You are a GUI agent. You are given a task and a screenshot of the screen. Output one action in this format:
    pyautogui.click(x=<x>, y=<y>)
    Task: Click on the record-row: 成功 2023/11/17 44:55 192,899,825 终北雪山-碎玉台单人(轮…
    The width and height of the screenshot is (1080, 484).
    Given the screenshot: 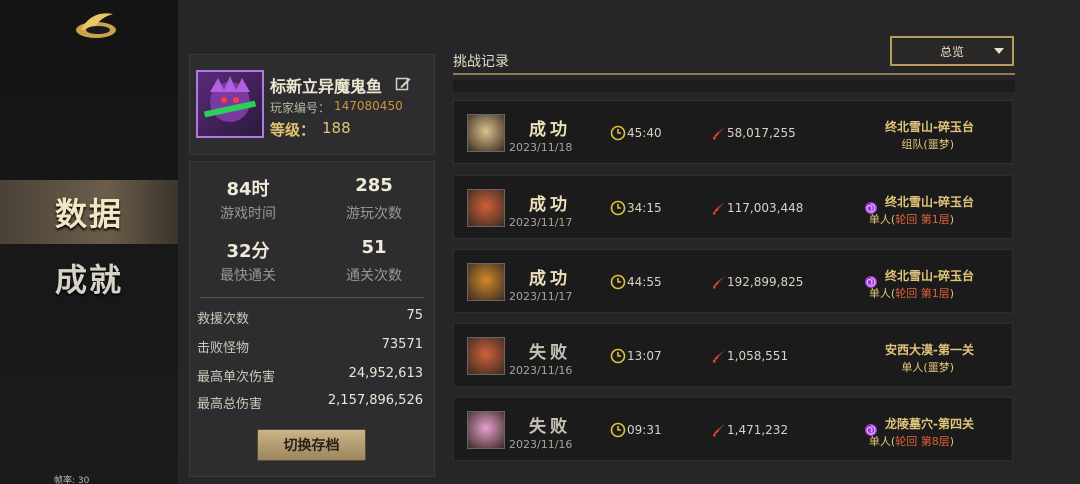 What is the action you would take?
    pyautogui.click(x=733, y=281)
    